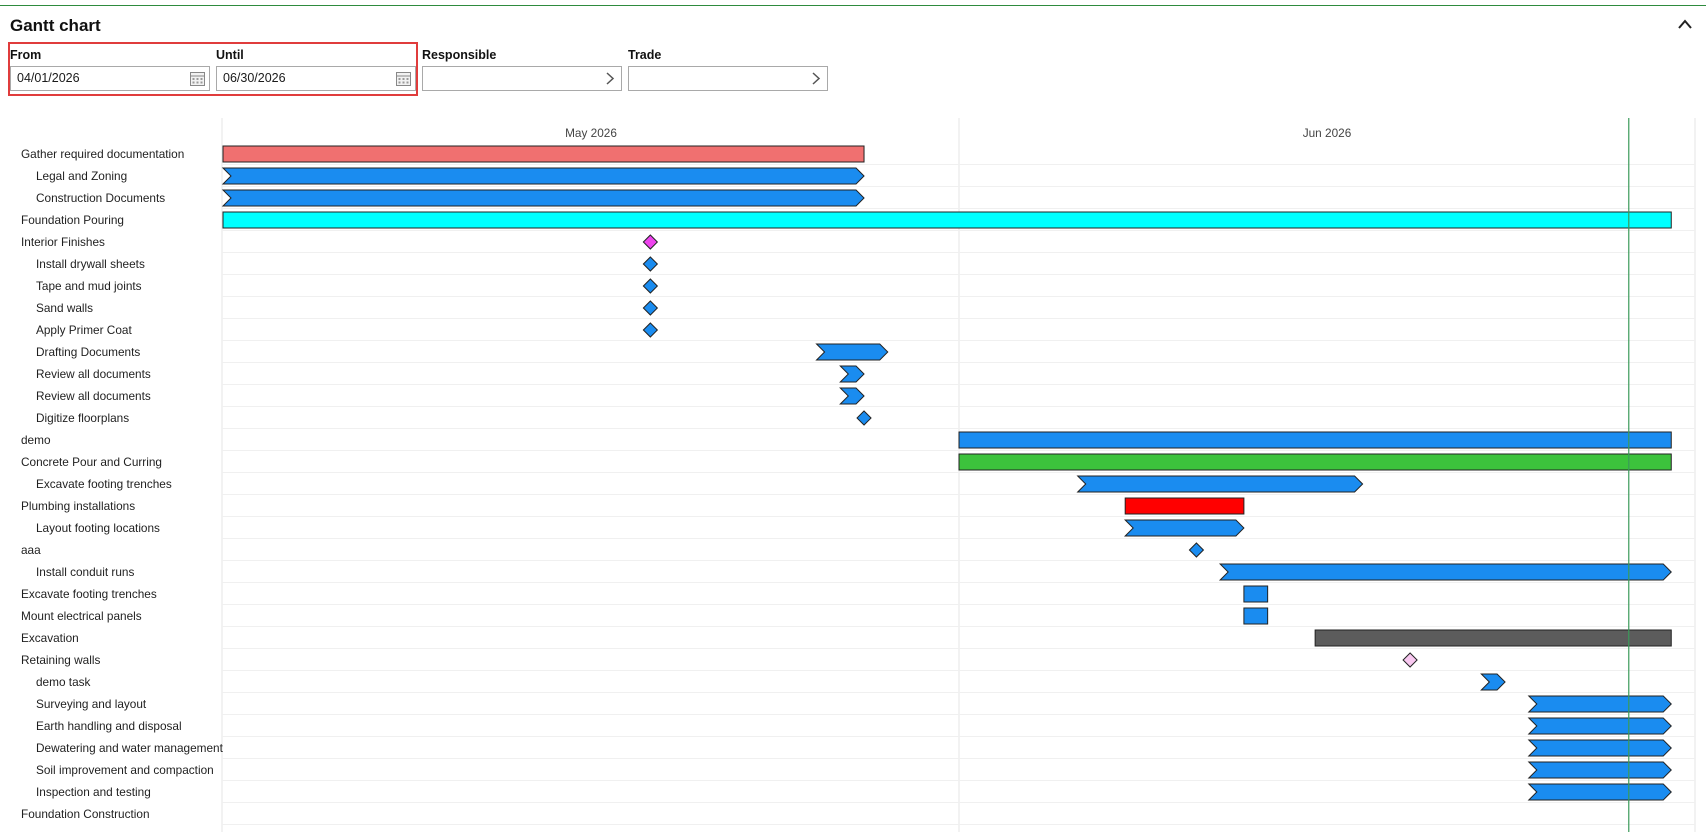 Image resolution: width=1706 pixels, height=832 pixels. What do you see at coordinates (50, 638) in the screenshot?
I see `task-label: Excavation` at bounding box center [50, 638].